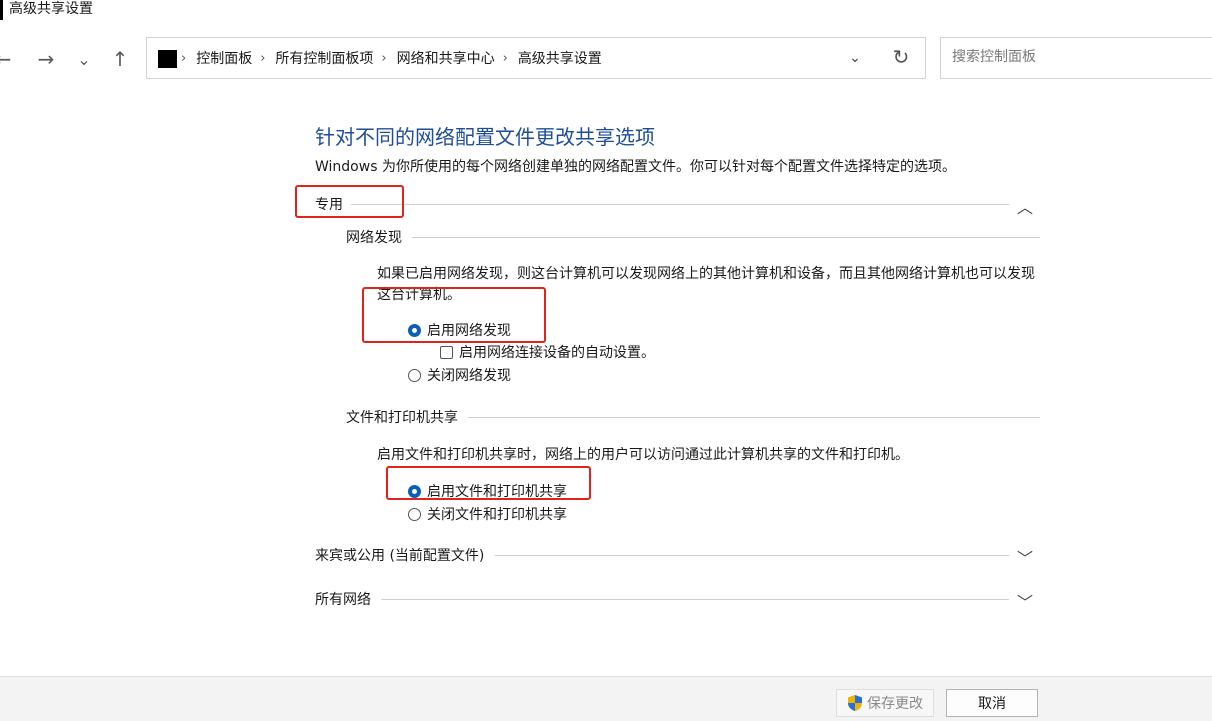 The image size is (1212, 721). I want to click on search-input, so click(1077, 57).